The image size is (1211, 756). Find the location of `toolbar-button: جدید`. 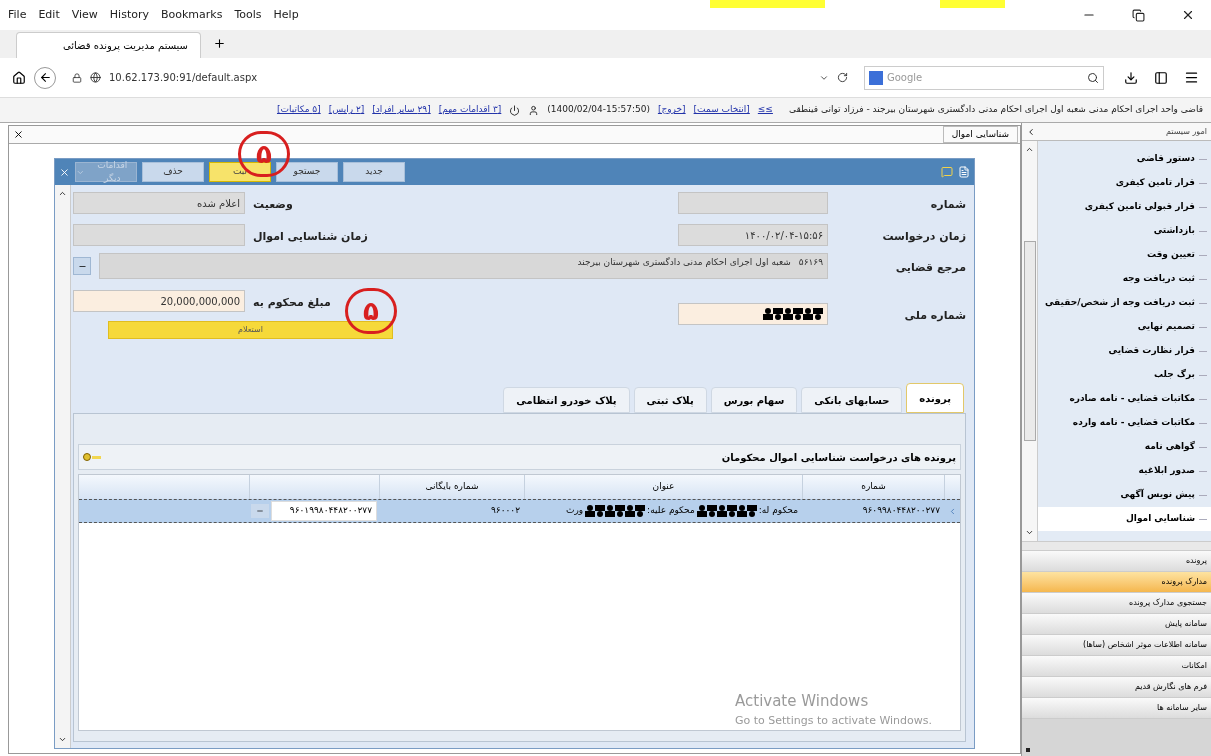

toolbar-button: جدید is located at coordinates (374, 172).